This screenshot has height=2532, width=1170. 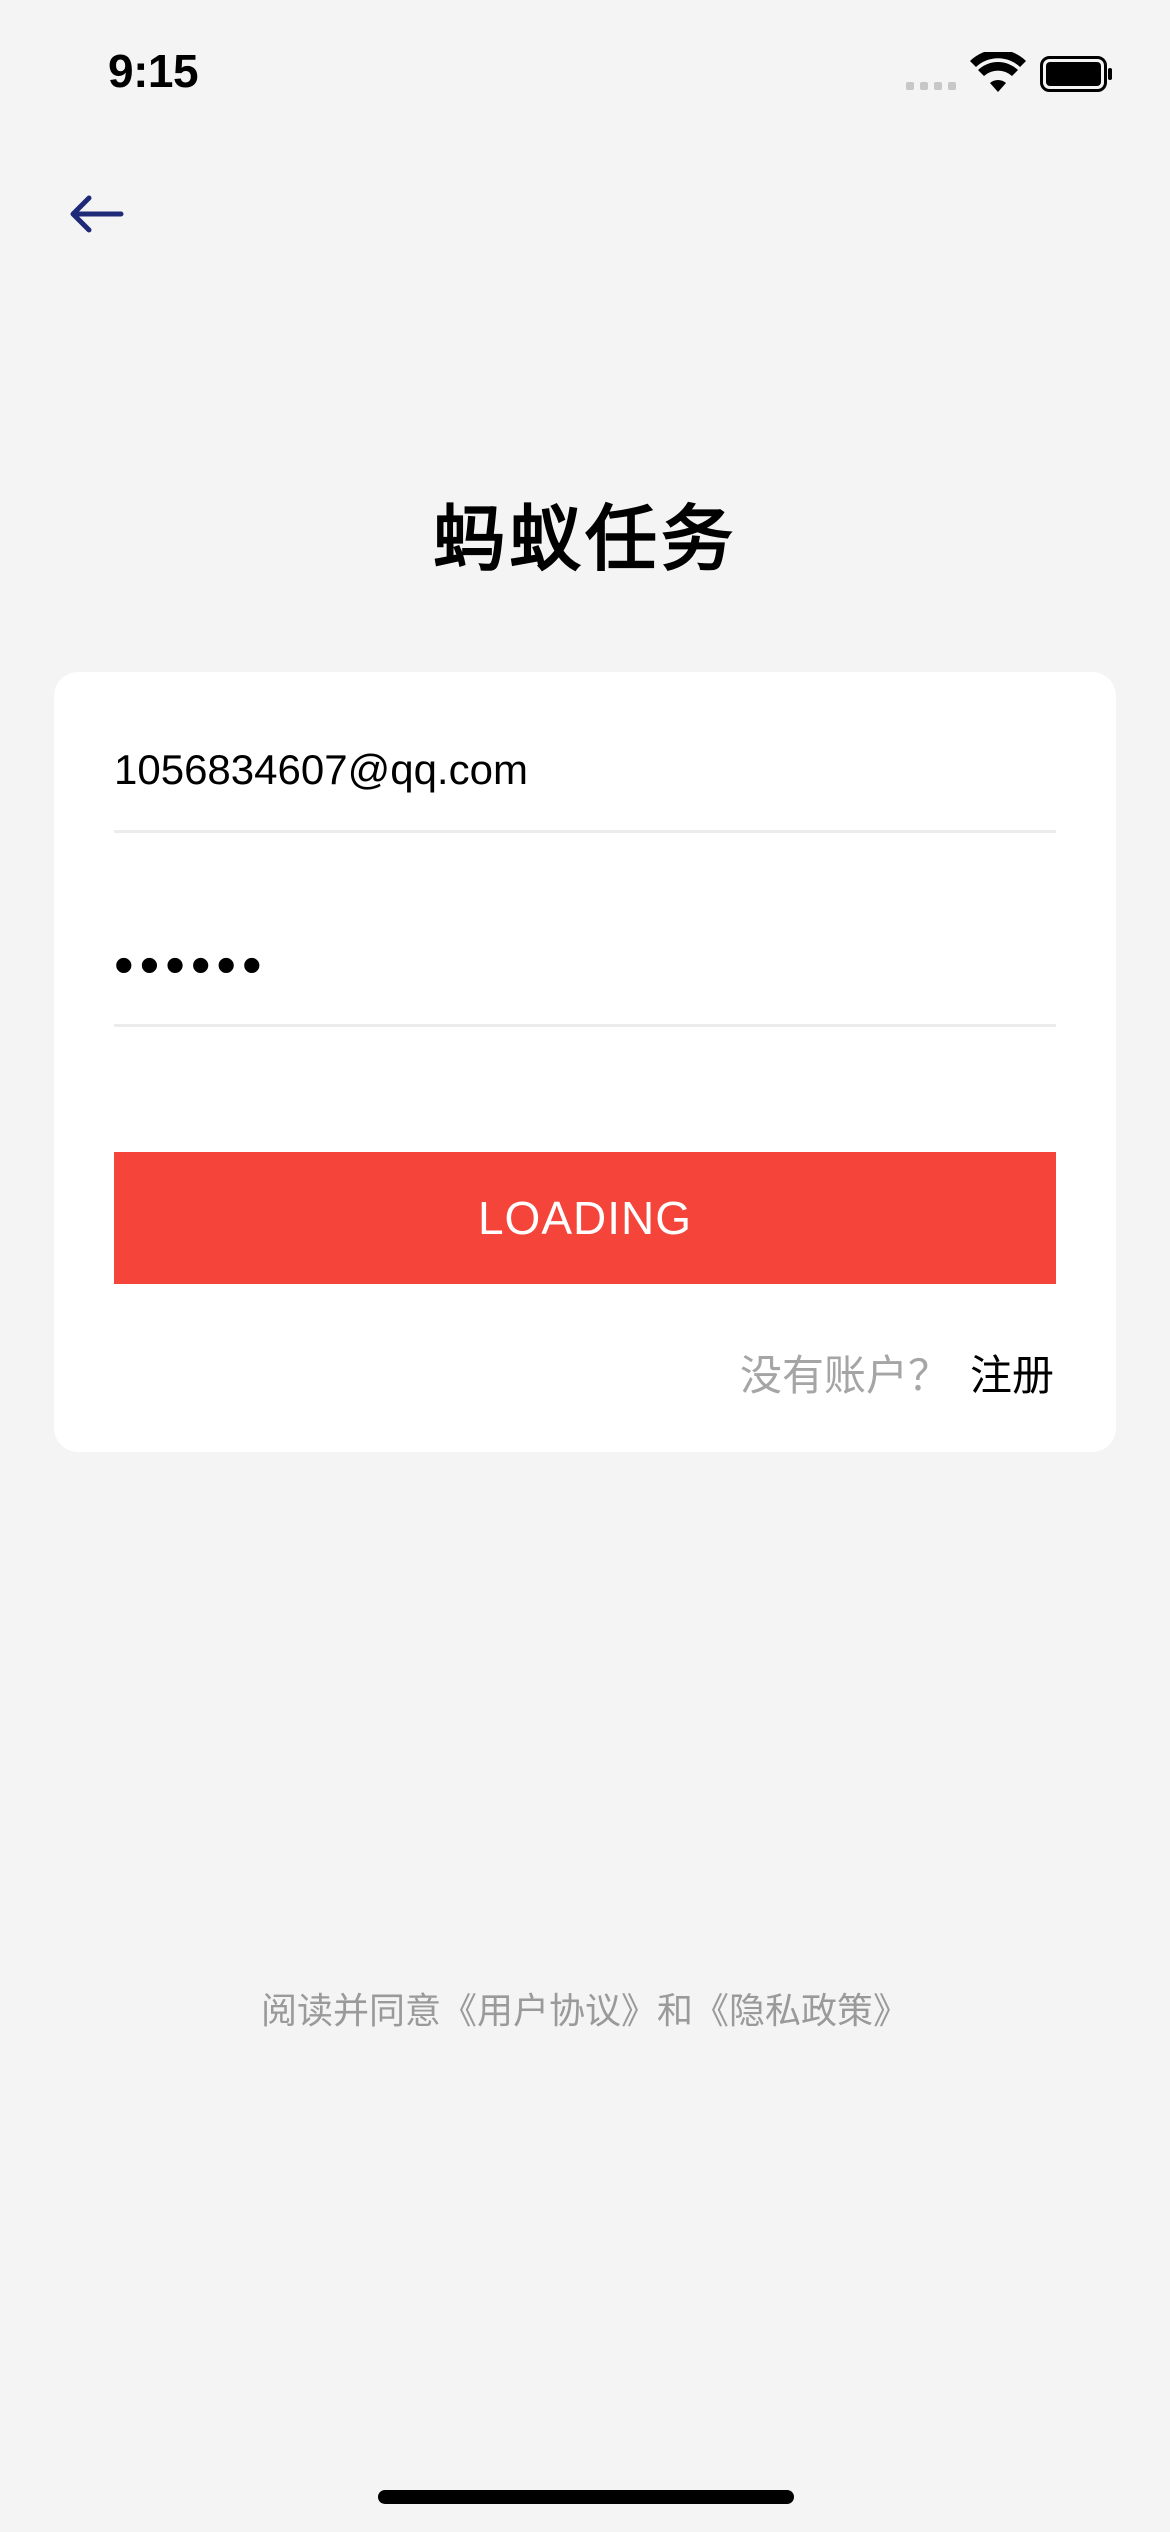 I want to click on wifi-icon, so click(x=998, y=72).